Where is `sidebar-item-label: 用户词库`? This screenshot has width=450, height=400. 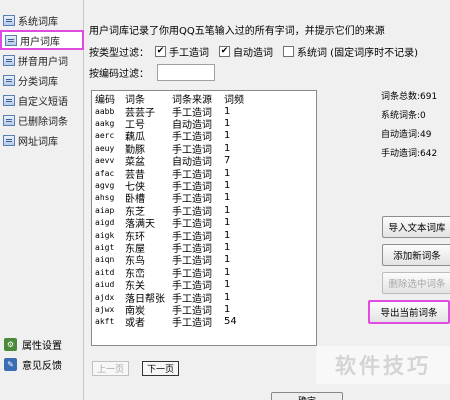
sidebar-item-label: 用户词库 is located at coordinates (40, 42).